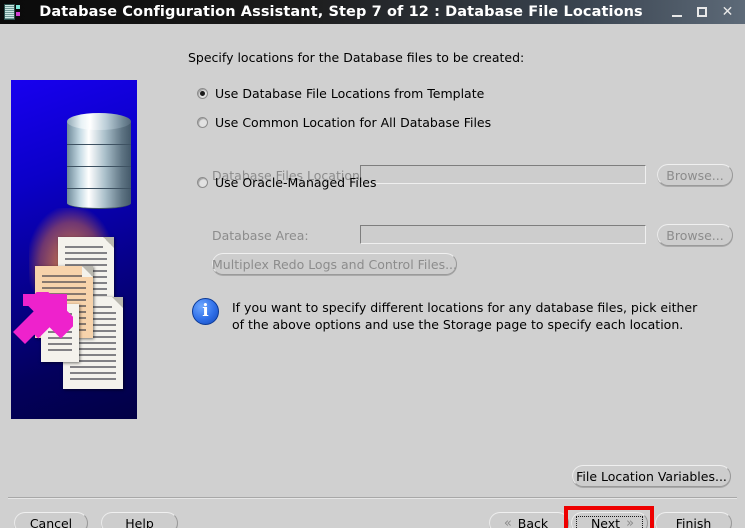 The width and height of the screenshot is (745, 528). I want to click on window-controls: ✕, so click(708, 12).